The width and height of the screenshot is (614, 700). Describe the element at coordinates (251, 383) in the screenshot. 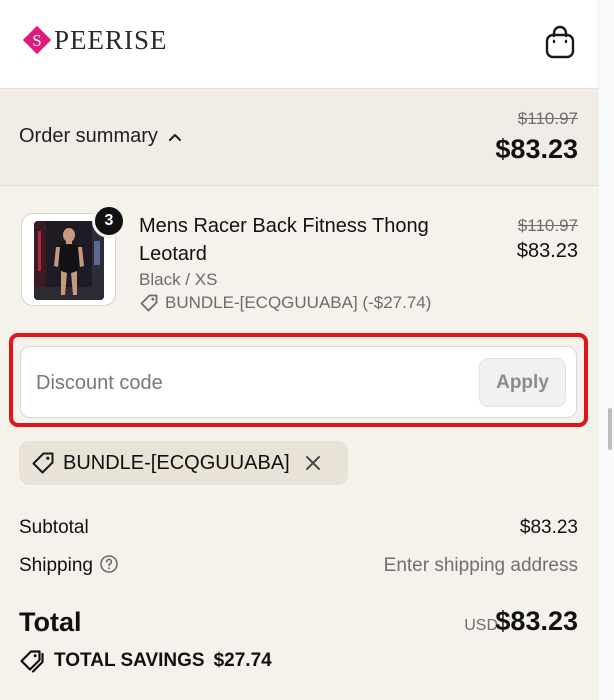

I see `discount-code-input` at that location.